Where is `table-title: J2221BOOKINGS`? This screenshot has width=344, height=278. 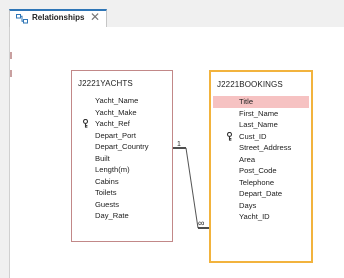
table-title: J2221BOOKINGS is located at coordinates (250, 84).